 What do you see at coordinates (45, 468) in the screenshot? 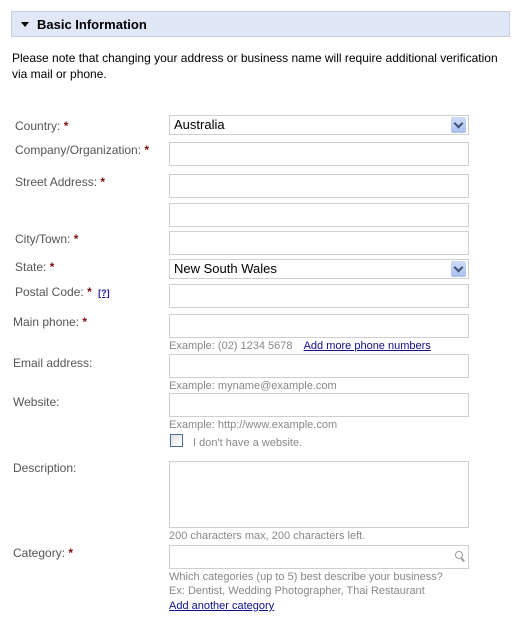
I see `description-label: Description:` at bounding box center [45, 468].